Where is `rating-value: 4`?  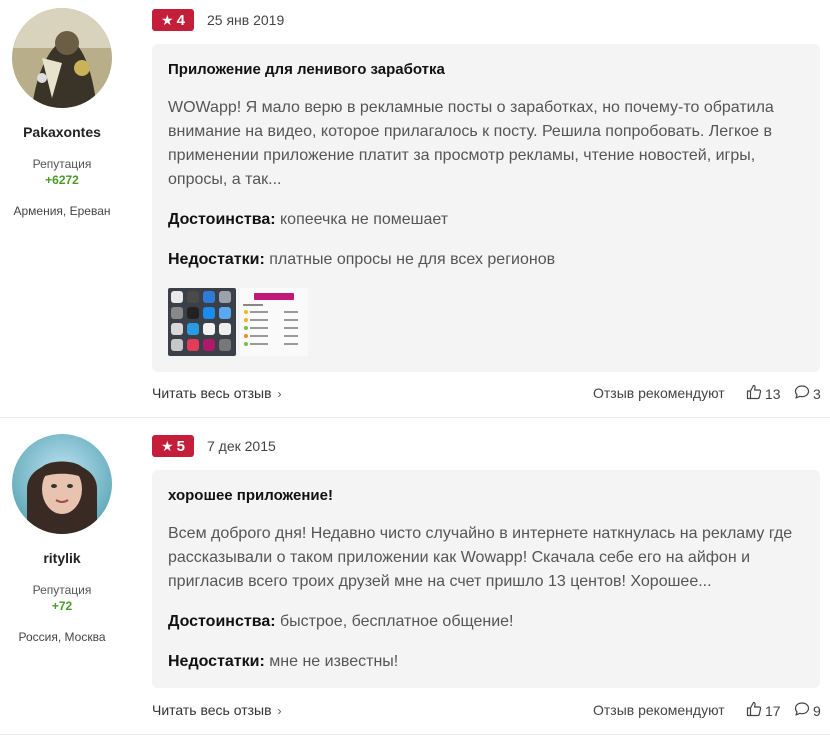 rating-value: 4 is located at coordinates (180, 20).